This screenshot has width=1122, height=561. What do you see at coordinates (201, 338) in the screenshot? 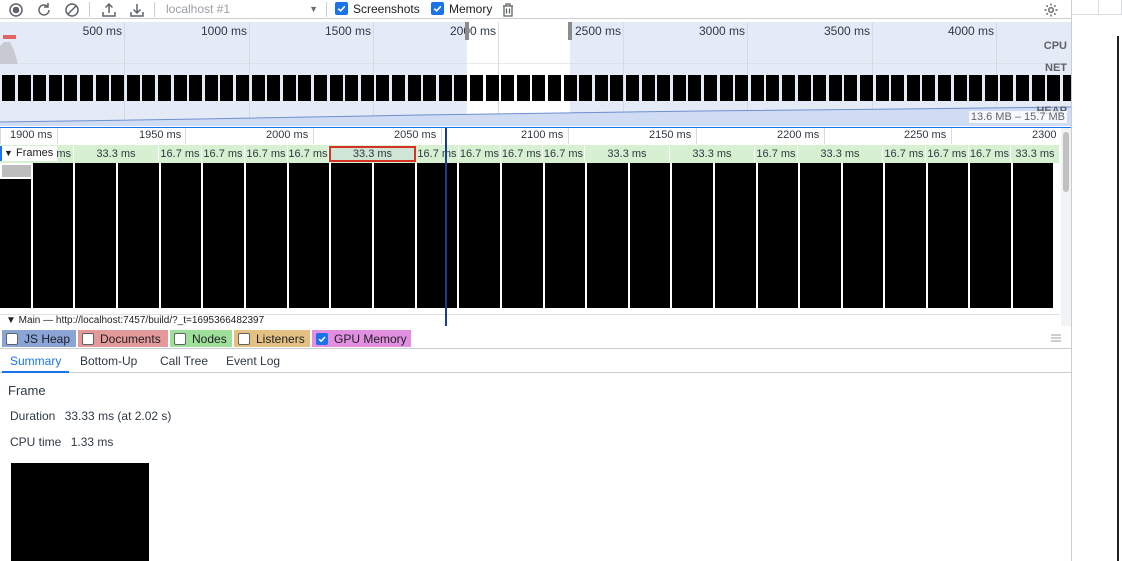
I see `nodes-toggle: Nodes` at bounding box center [201, 338].